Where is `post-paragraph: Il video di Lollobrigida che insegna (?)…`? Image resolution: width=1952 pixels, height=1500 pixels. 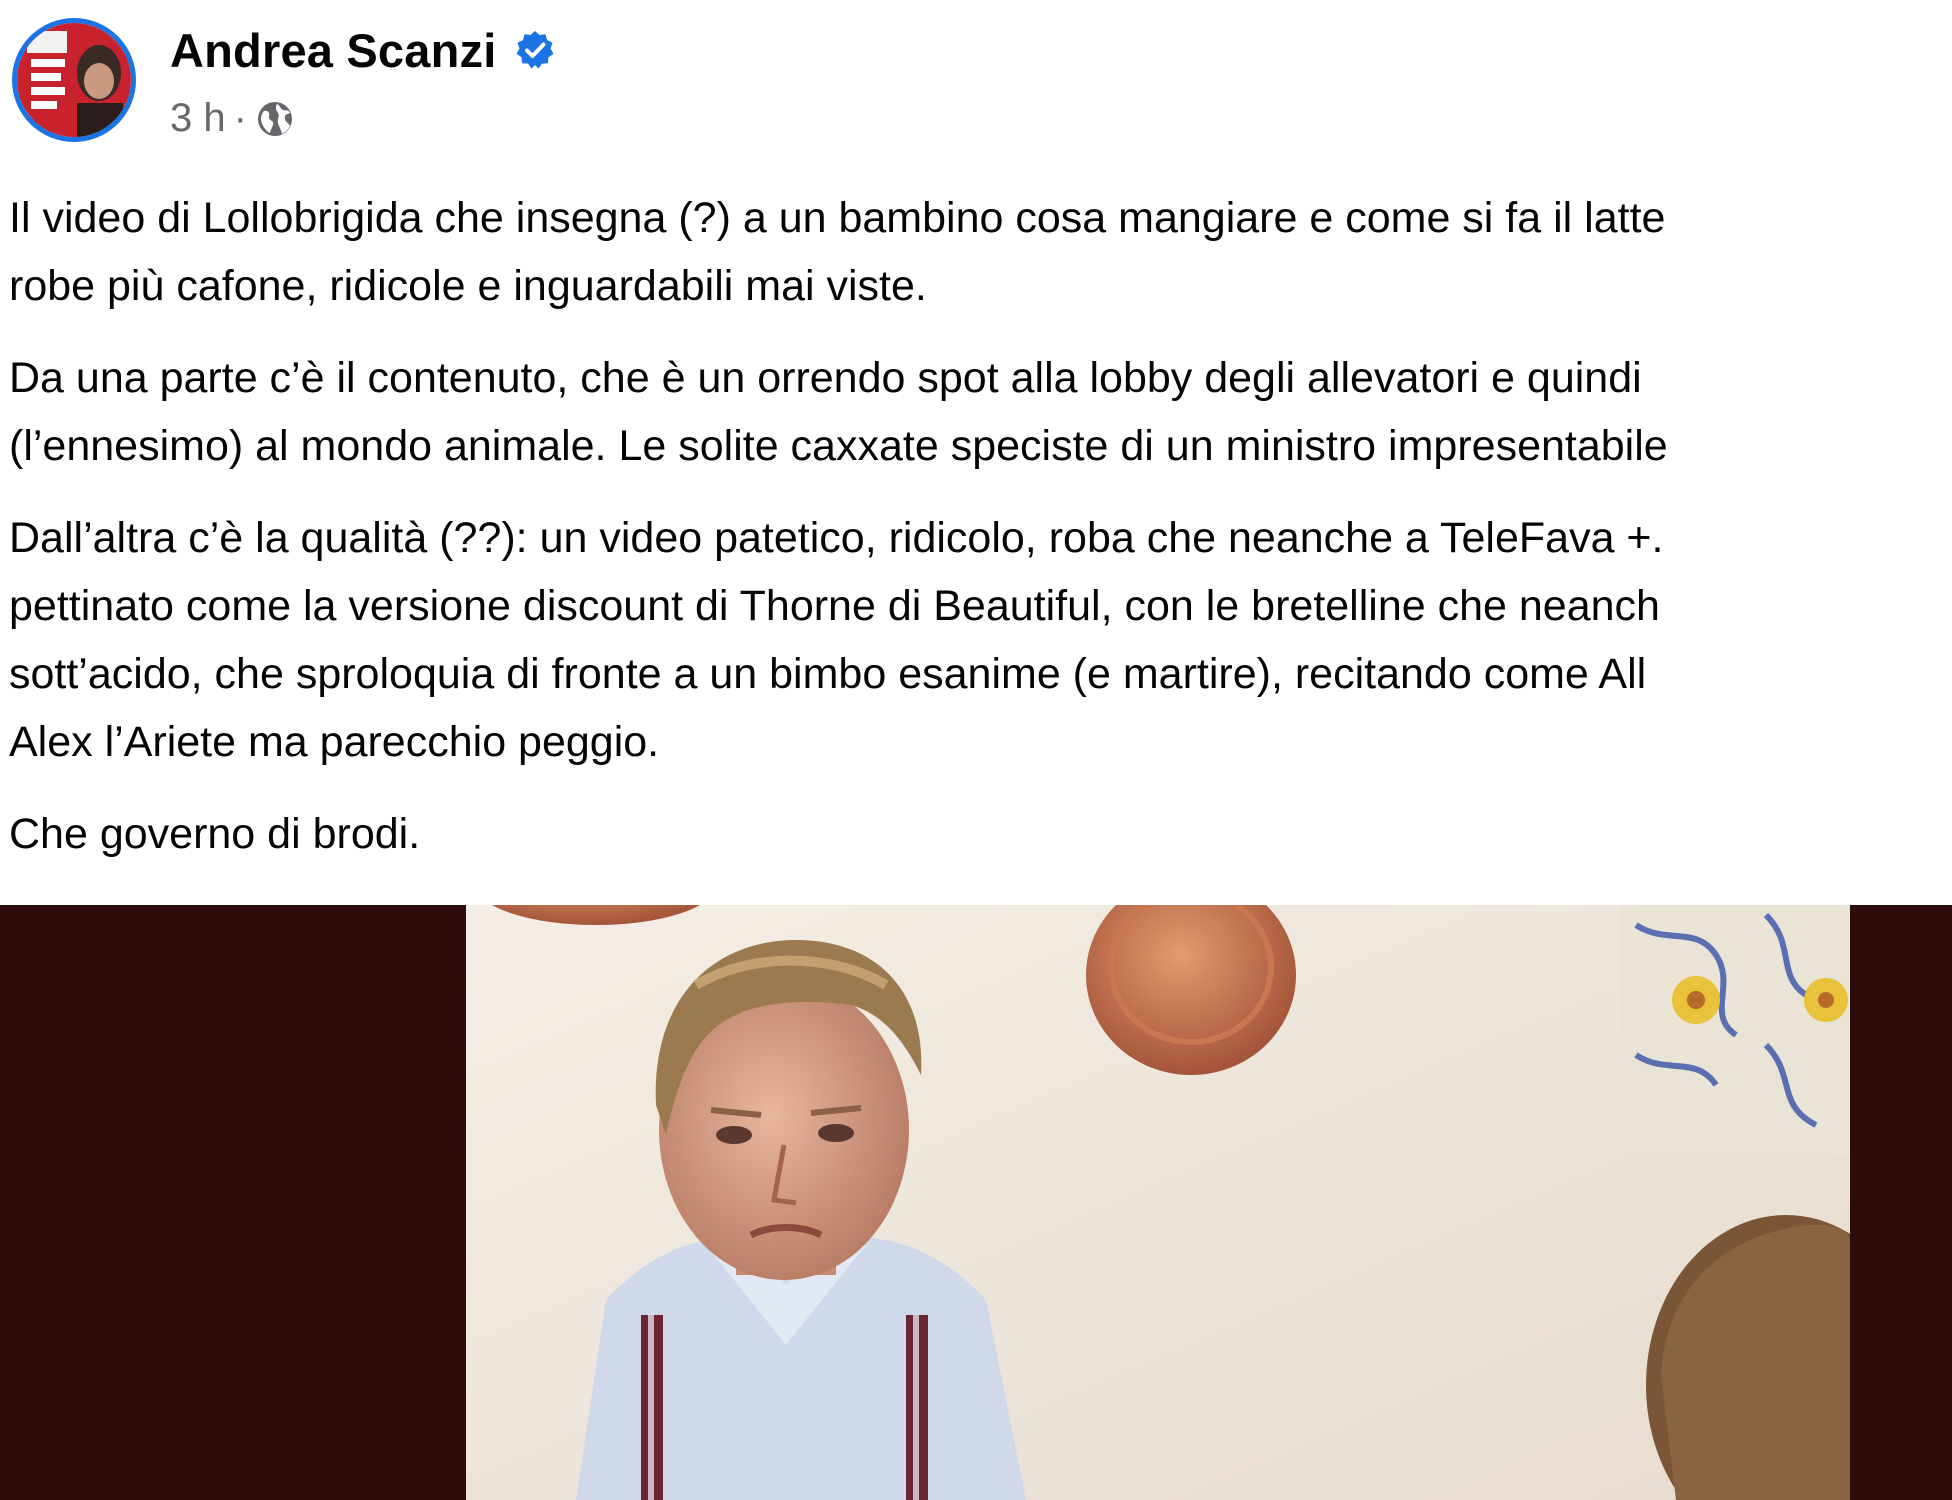
post-paragraph: Il video di Lollobrigida che insegna (?)… is located at coordinates (980, 252).